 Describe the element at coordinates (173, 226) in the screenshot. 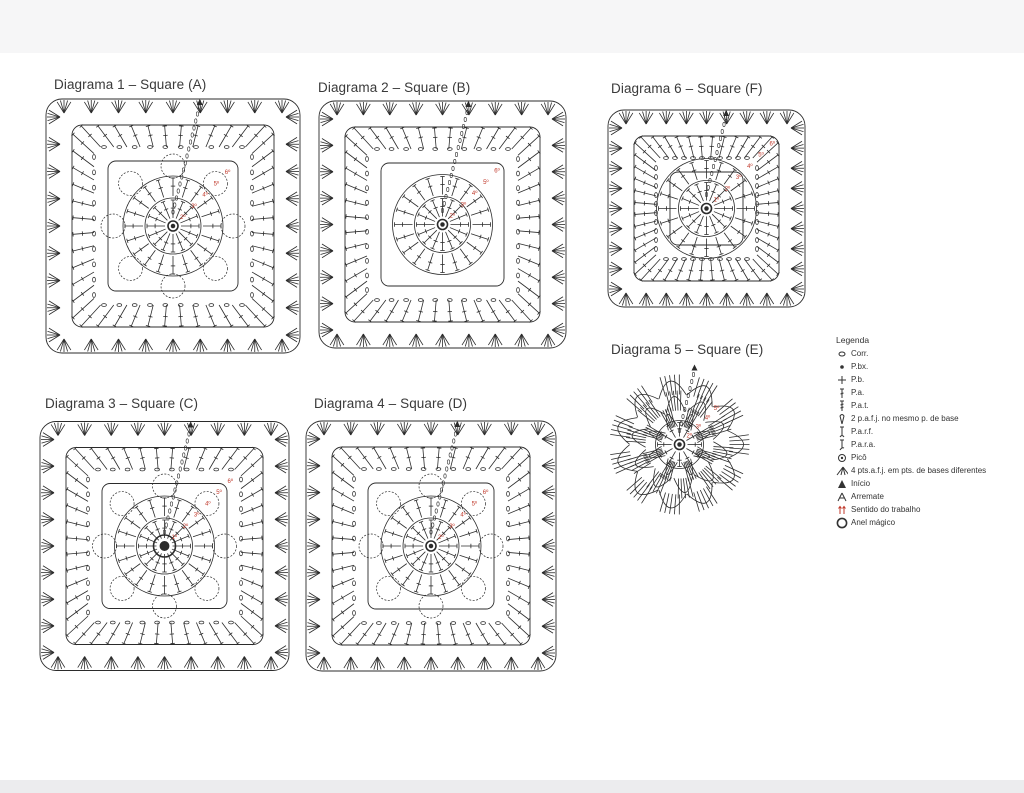

I see `start-dot` at that location.